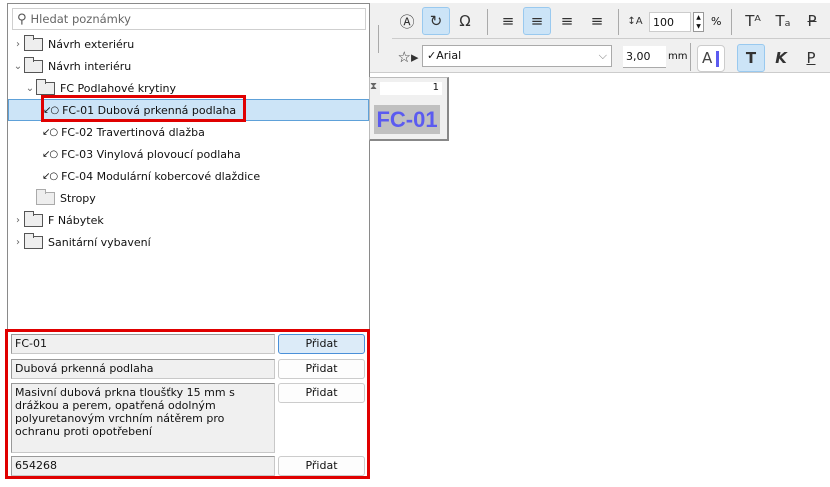 The height and width of the screenshot is (487, 830). Describe the element at coordinates (189, 19) in the screenshot. I see `search-input: ⚲ Hledat poznámky` at that location.